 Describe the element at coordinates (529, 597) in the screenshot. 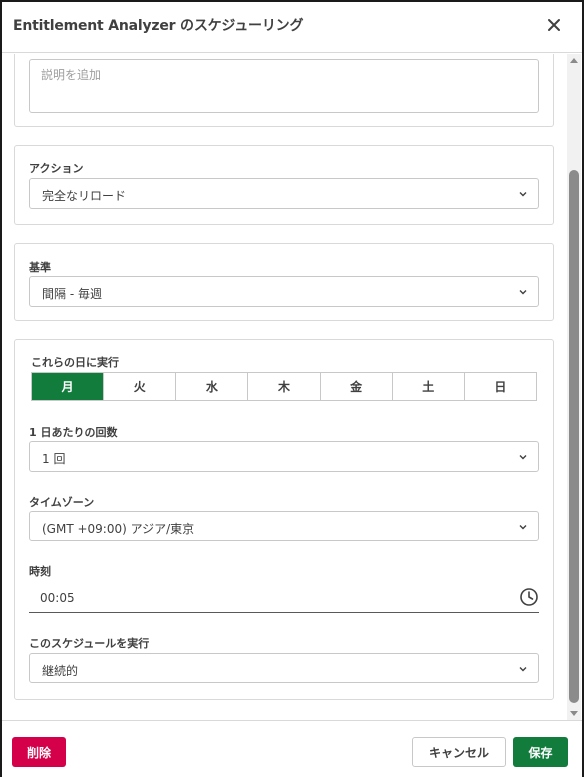

I see `clock-icon` at that location.